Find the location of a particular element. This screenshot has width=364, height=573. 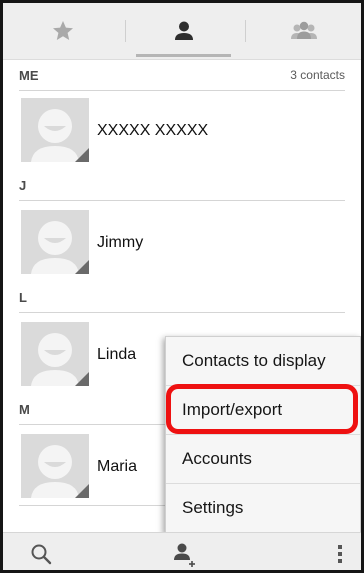

section-letter: J is located at coordinates (23, 185).